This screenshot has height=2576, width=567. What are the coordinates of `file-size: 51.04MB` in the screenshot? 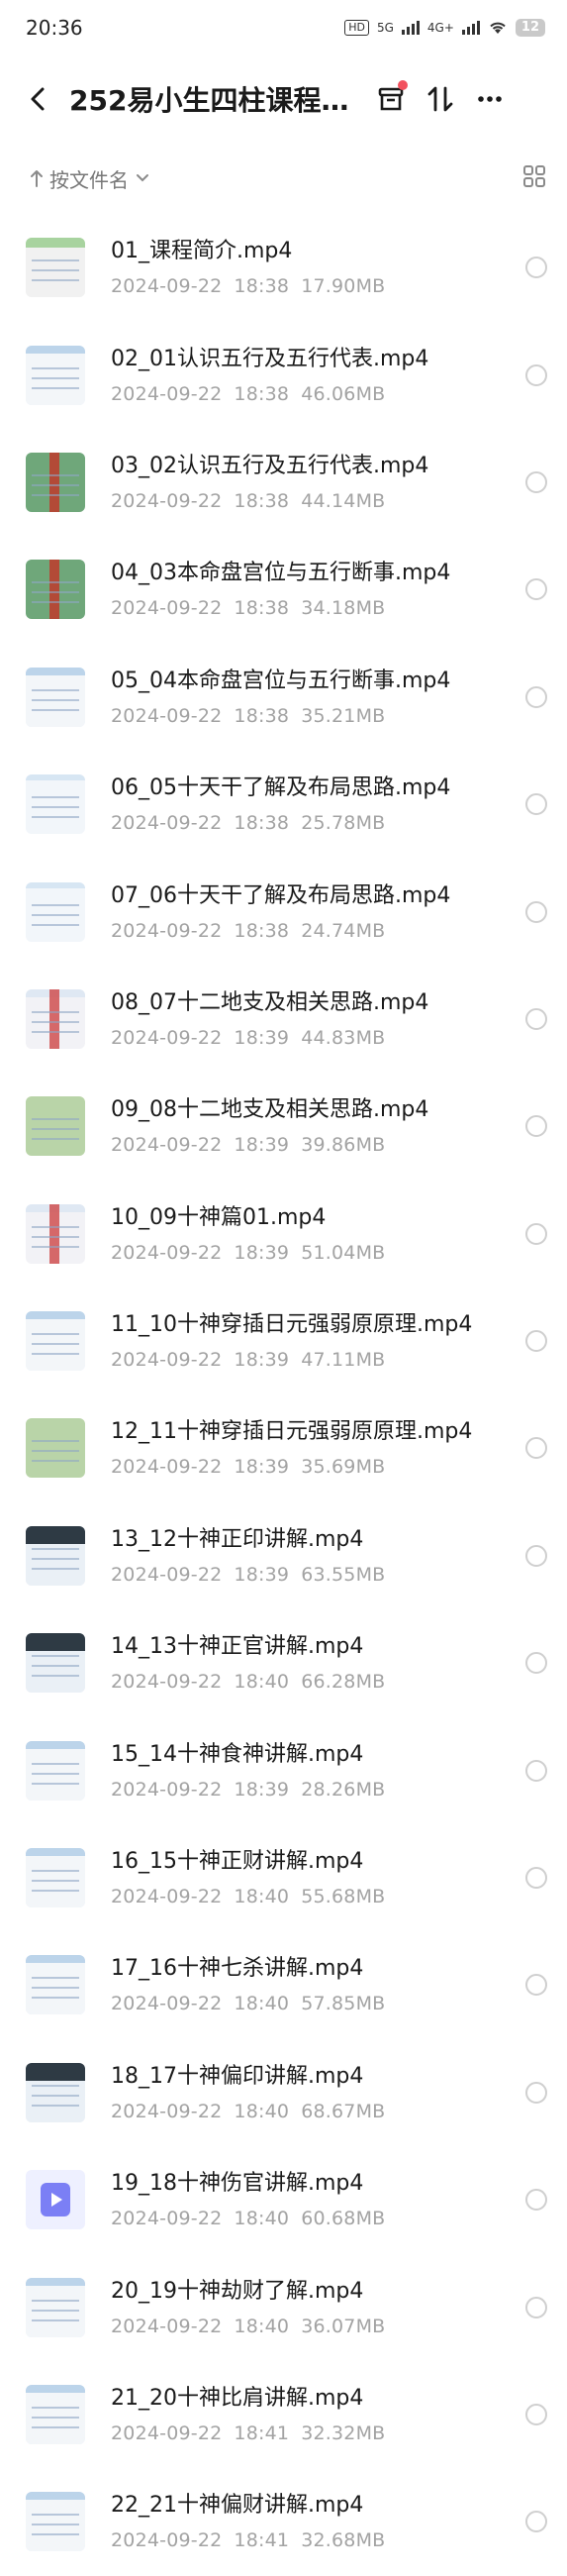 It's located at (343, 1252).